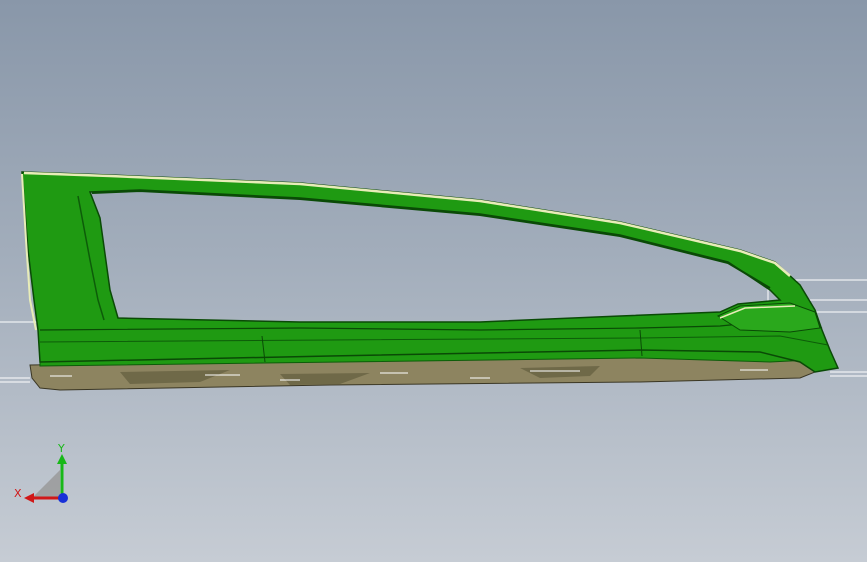 This screenshot has width=867, height=562. What do you see at coordinates (61, 448) in the screenshot?
I see `y-axis-label: Y` at bounding box center [61, 448].